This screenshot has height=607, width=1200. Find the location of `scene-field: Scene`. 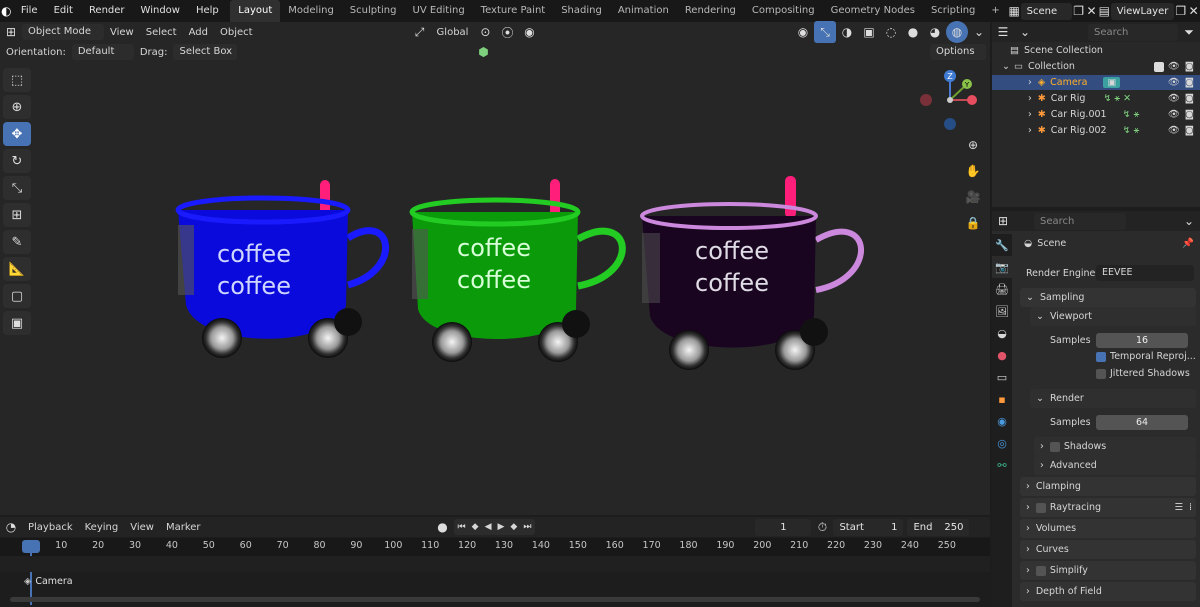

scene-field: Scene is located at coordinates (1046, 11).